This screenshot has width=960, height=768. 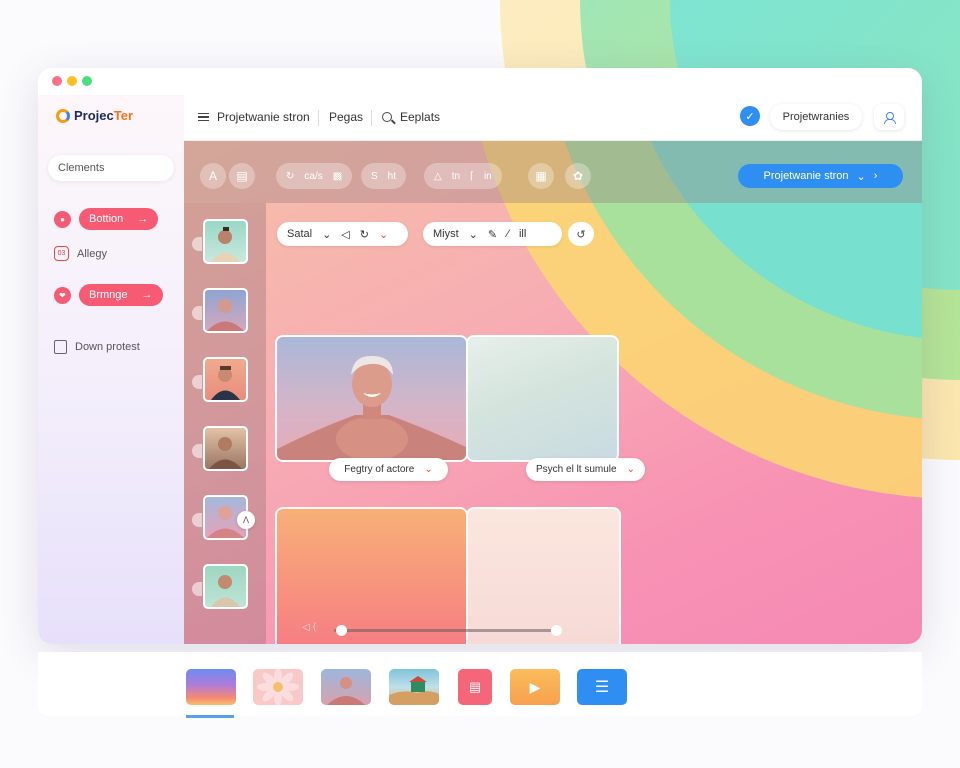 I want to click on progress-track, so click(x=446, y=630).